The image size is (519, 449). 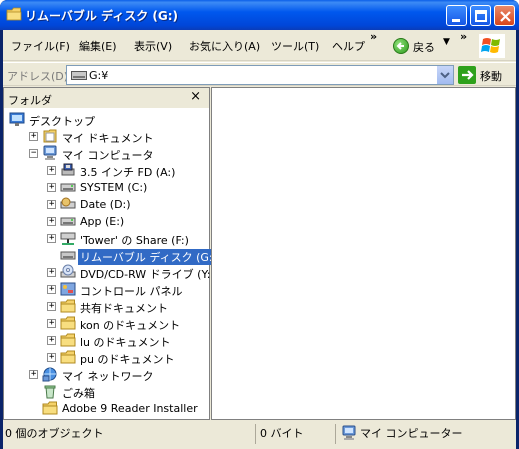 What do you see at coordinates (491, 76) in the screenshot?
I see `go-label: 移動` at bounding box center [491, 76].